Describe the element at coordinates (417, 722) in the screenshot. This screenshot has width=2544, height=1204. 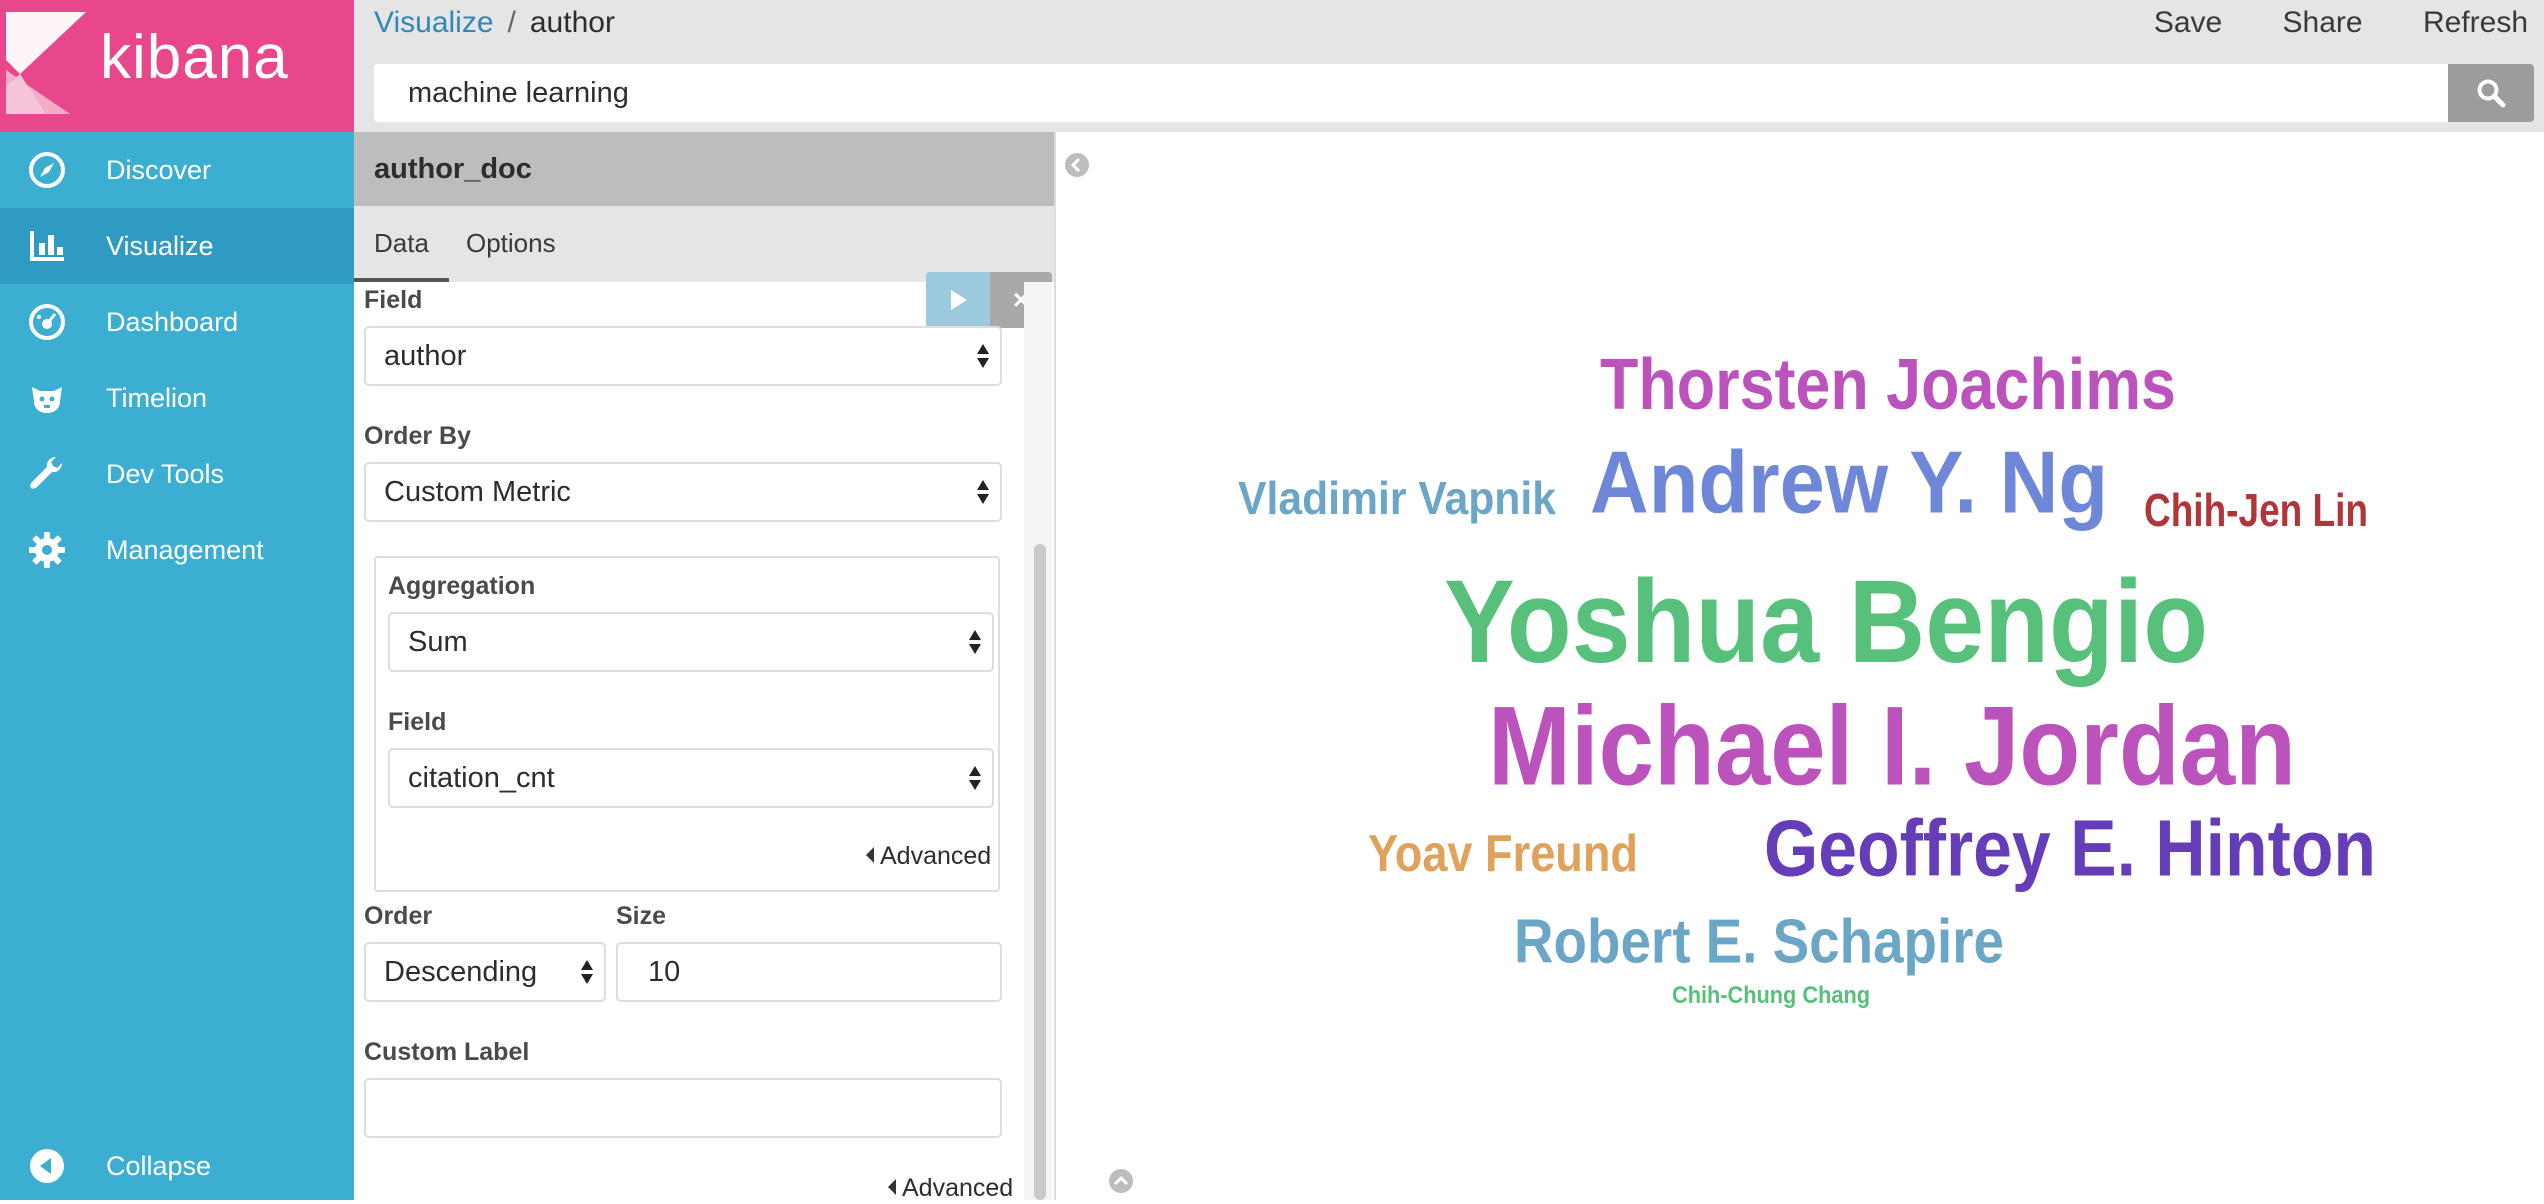
I see `agg-field-label: Field` at that location.